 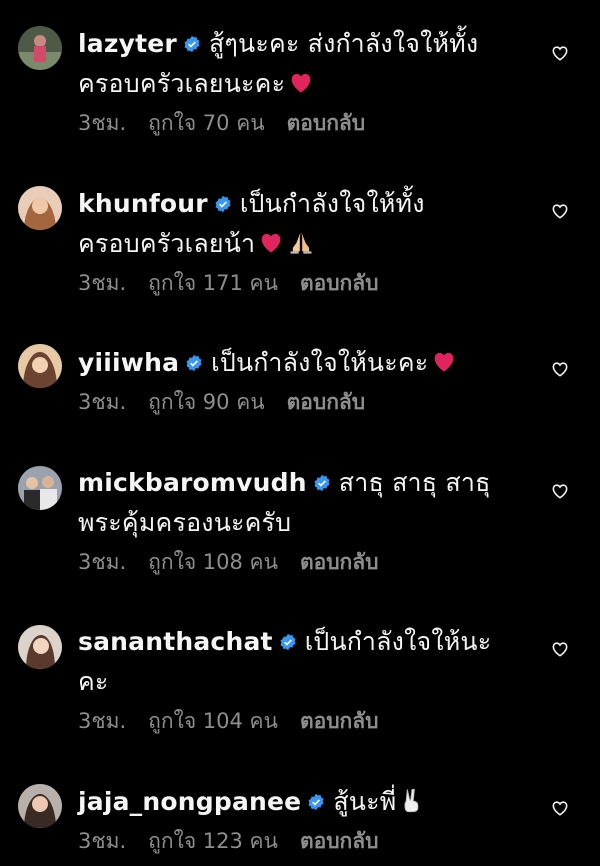 I want to click on comment-text: เป็นกำลังใจให้นะคะ, so click(x=320, y=362).